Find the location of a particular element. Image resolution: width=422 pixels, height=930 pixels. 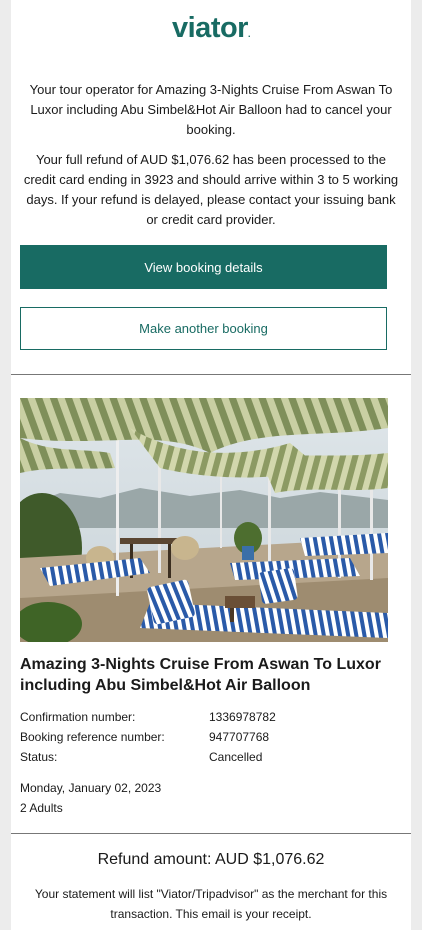

traveller-count: 2 Adults is located at coordinates (41, 808).